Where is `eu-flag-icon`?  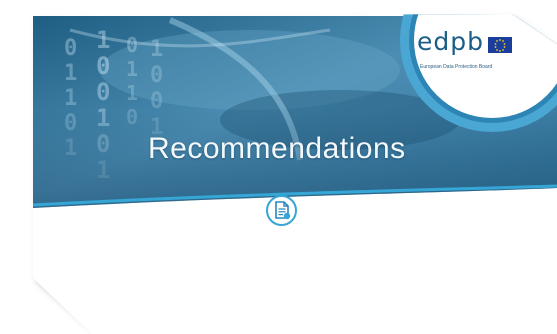 eu-flag-icon is located at coordinates (500, 45).